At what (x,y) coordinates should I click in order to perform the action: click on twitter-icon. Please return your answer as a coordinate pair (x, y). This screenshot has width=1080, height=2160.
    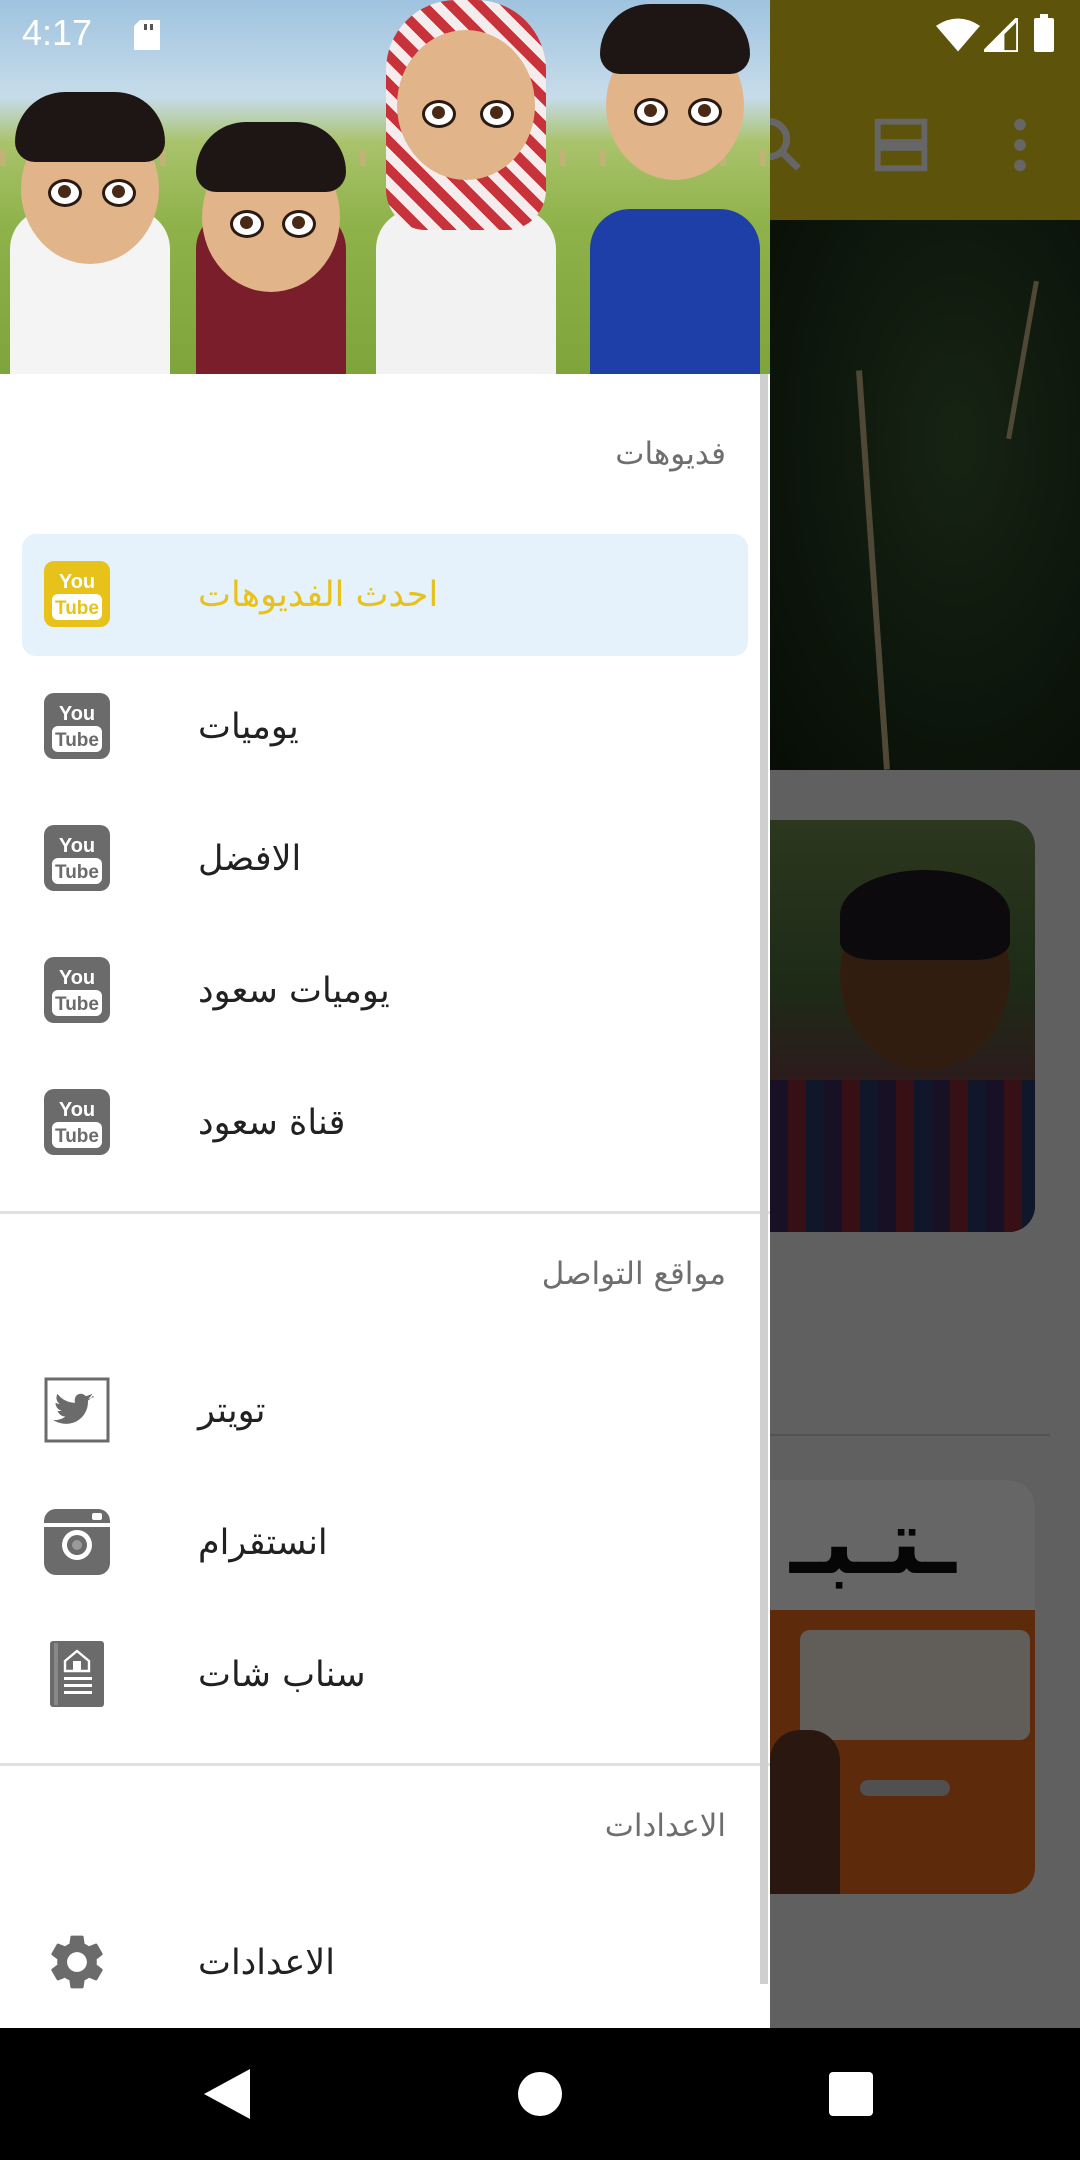
    Looking at the image, I should click on (77, 1410).